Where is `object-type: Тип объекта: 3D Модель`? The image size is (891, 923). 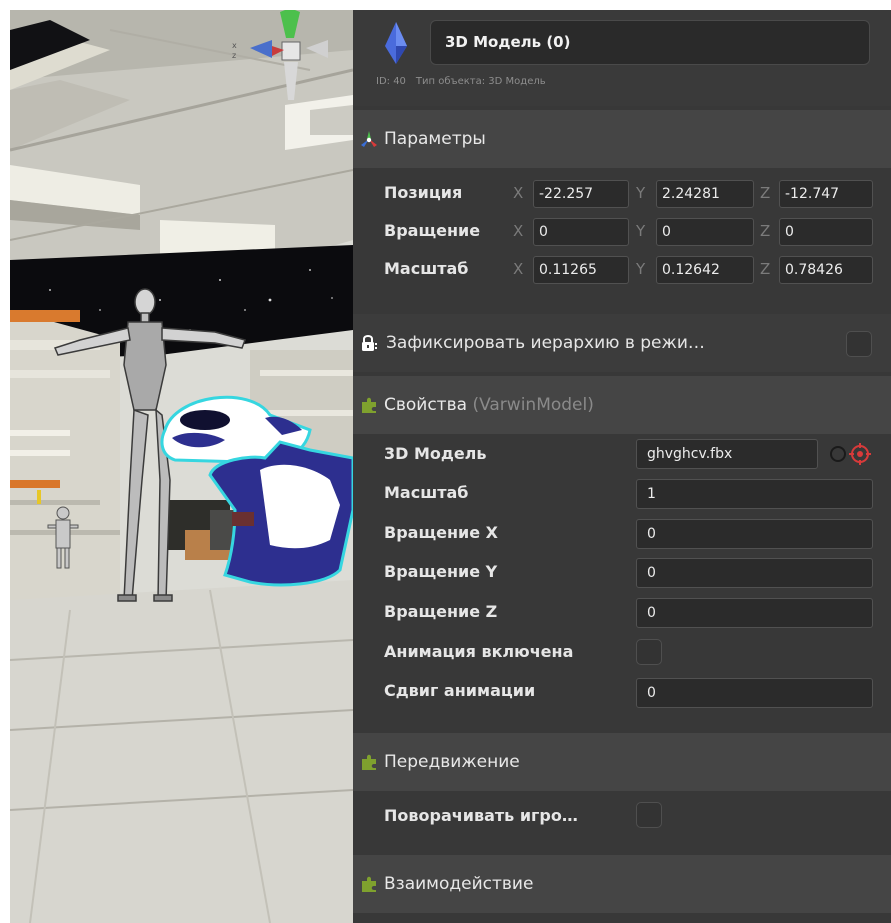
object-type: Тип объекта: 3D Модель is located at coordinates (480, 81).